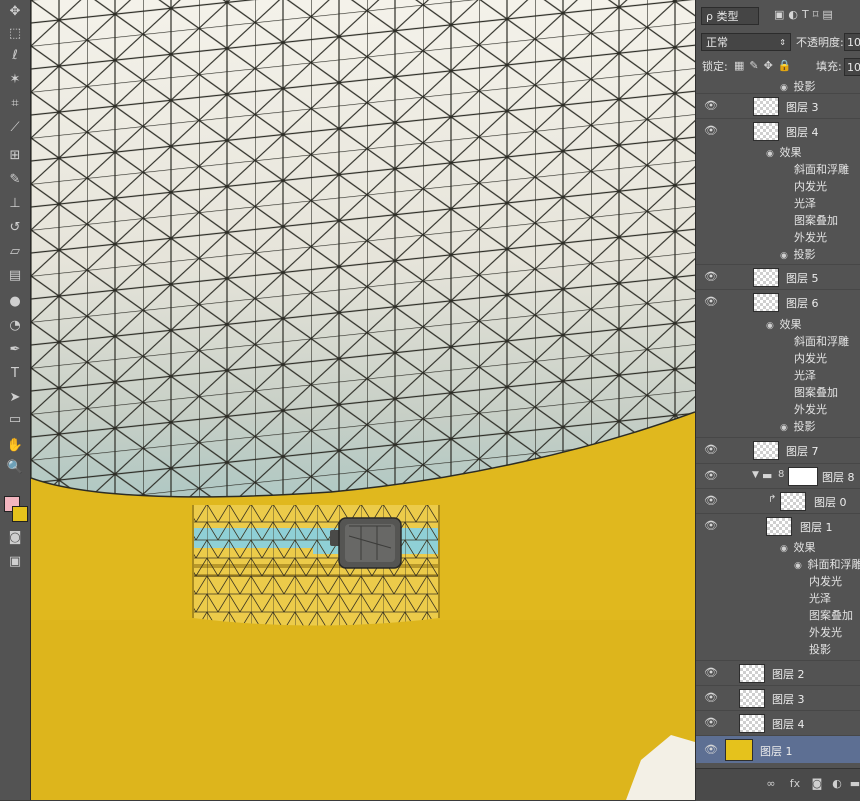 This screenshot has width=860, height=801. Describe the element at coordinates (15, 350) in the screenshot. I see `pen-icon: ✒` at that location.